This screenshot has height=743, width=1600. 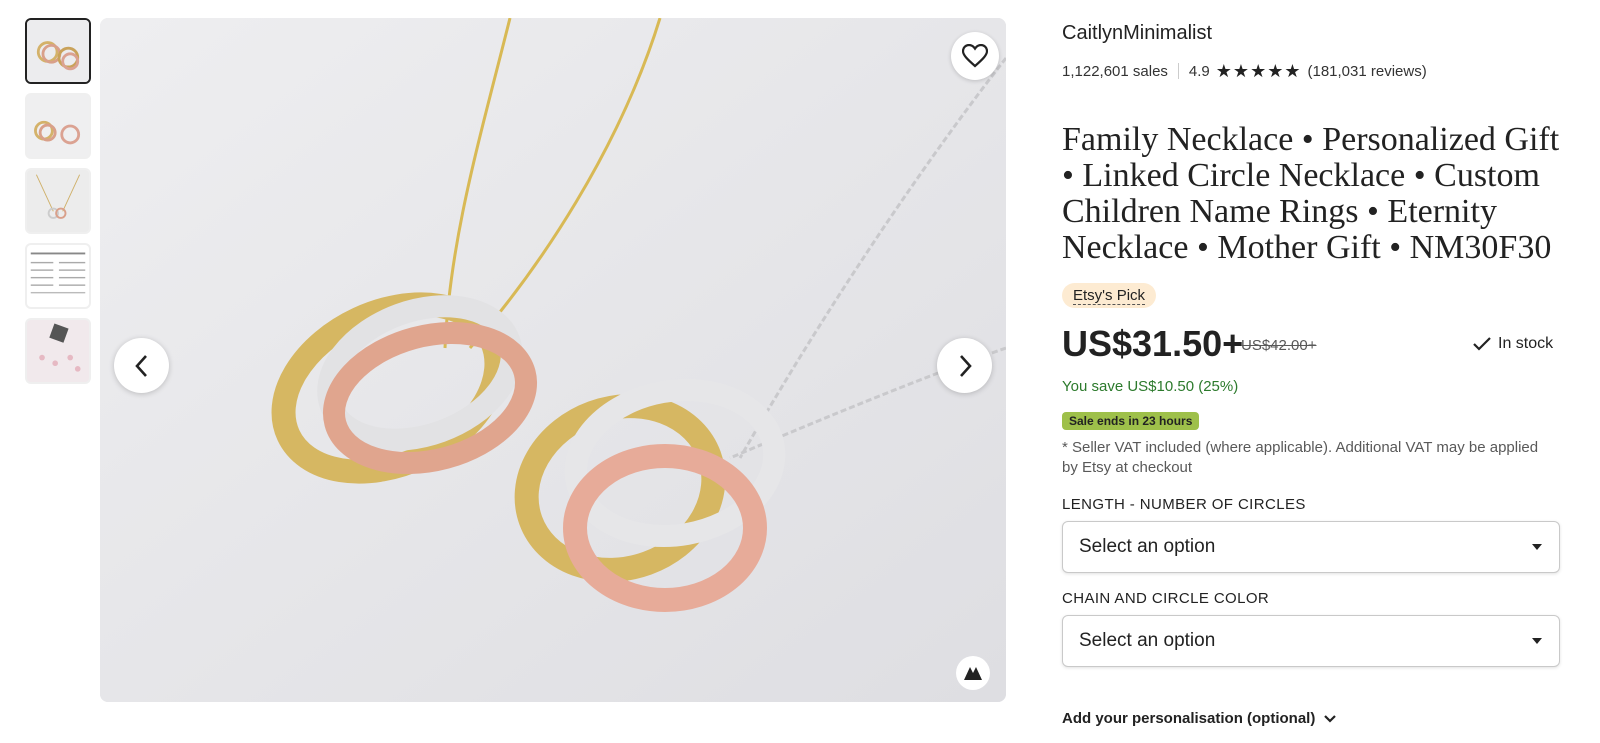 I want to click on savings-text: You save US$10.50 (25%), so click(x=1150, y=386).